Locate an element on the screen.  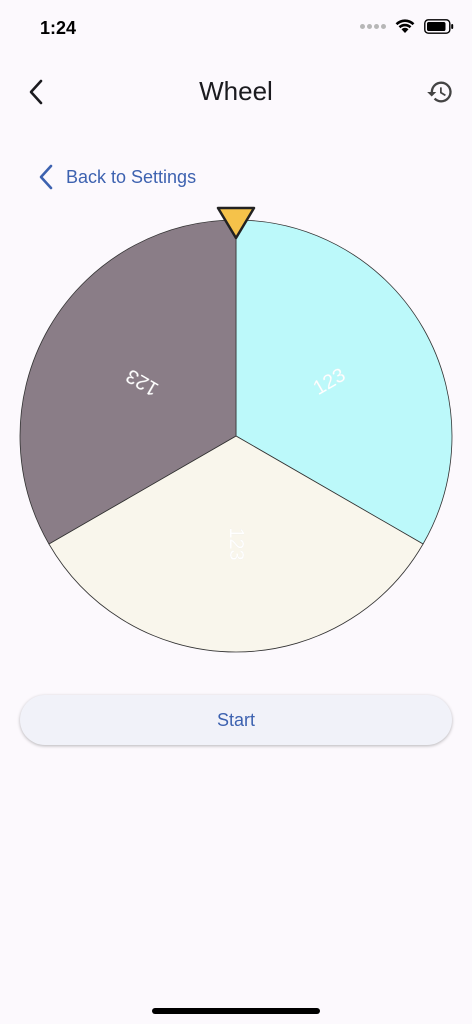
signal-dots-icon is located at coordinates (373, 26).